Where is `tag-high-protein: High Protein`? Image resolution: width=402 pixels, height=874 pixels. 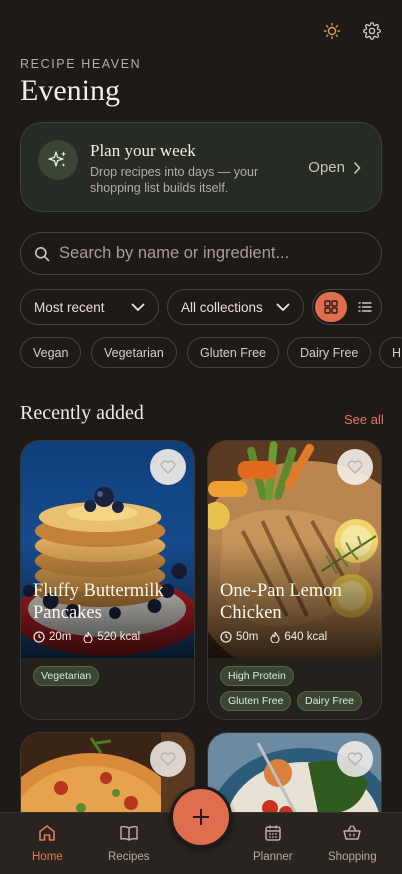
tag-high-protein: High Protein is located at coordinates (257, 676).